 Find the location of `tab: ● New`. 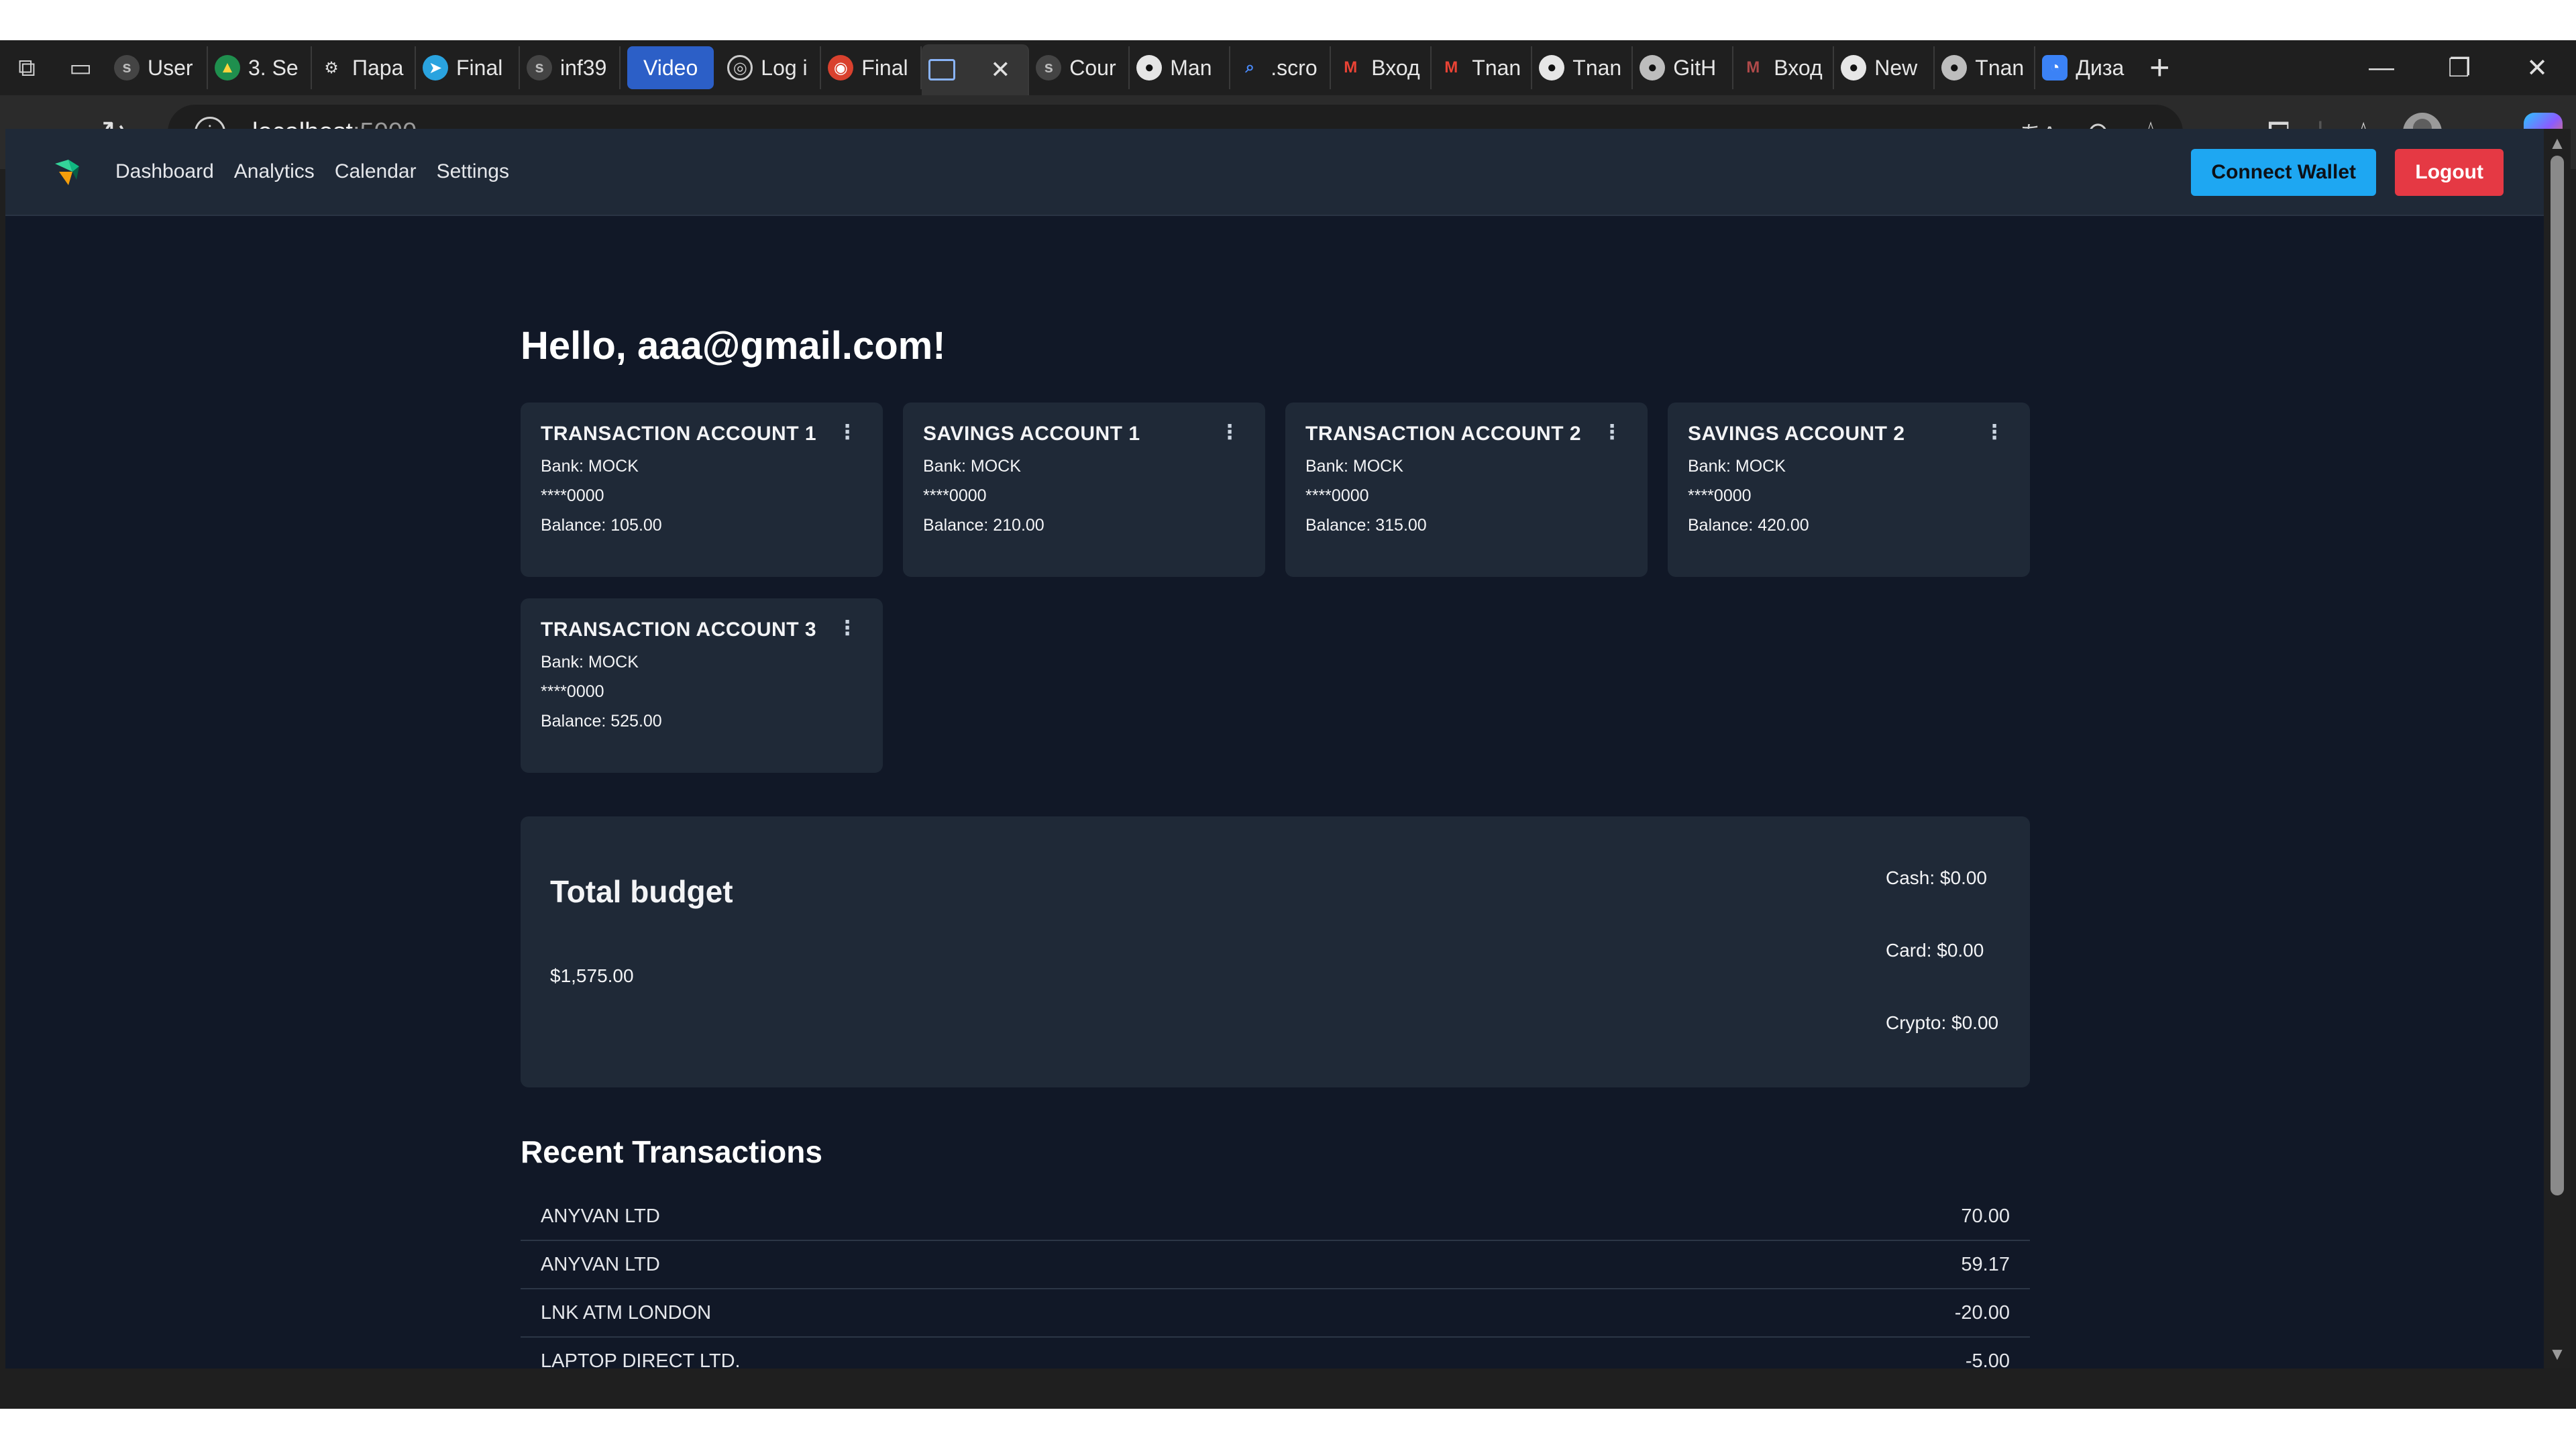

tab: ● New is located at coordinates (1884, 67).